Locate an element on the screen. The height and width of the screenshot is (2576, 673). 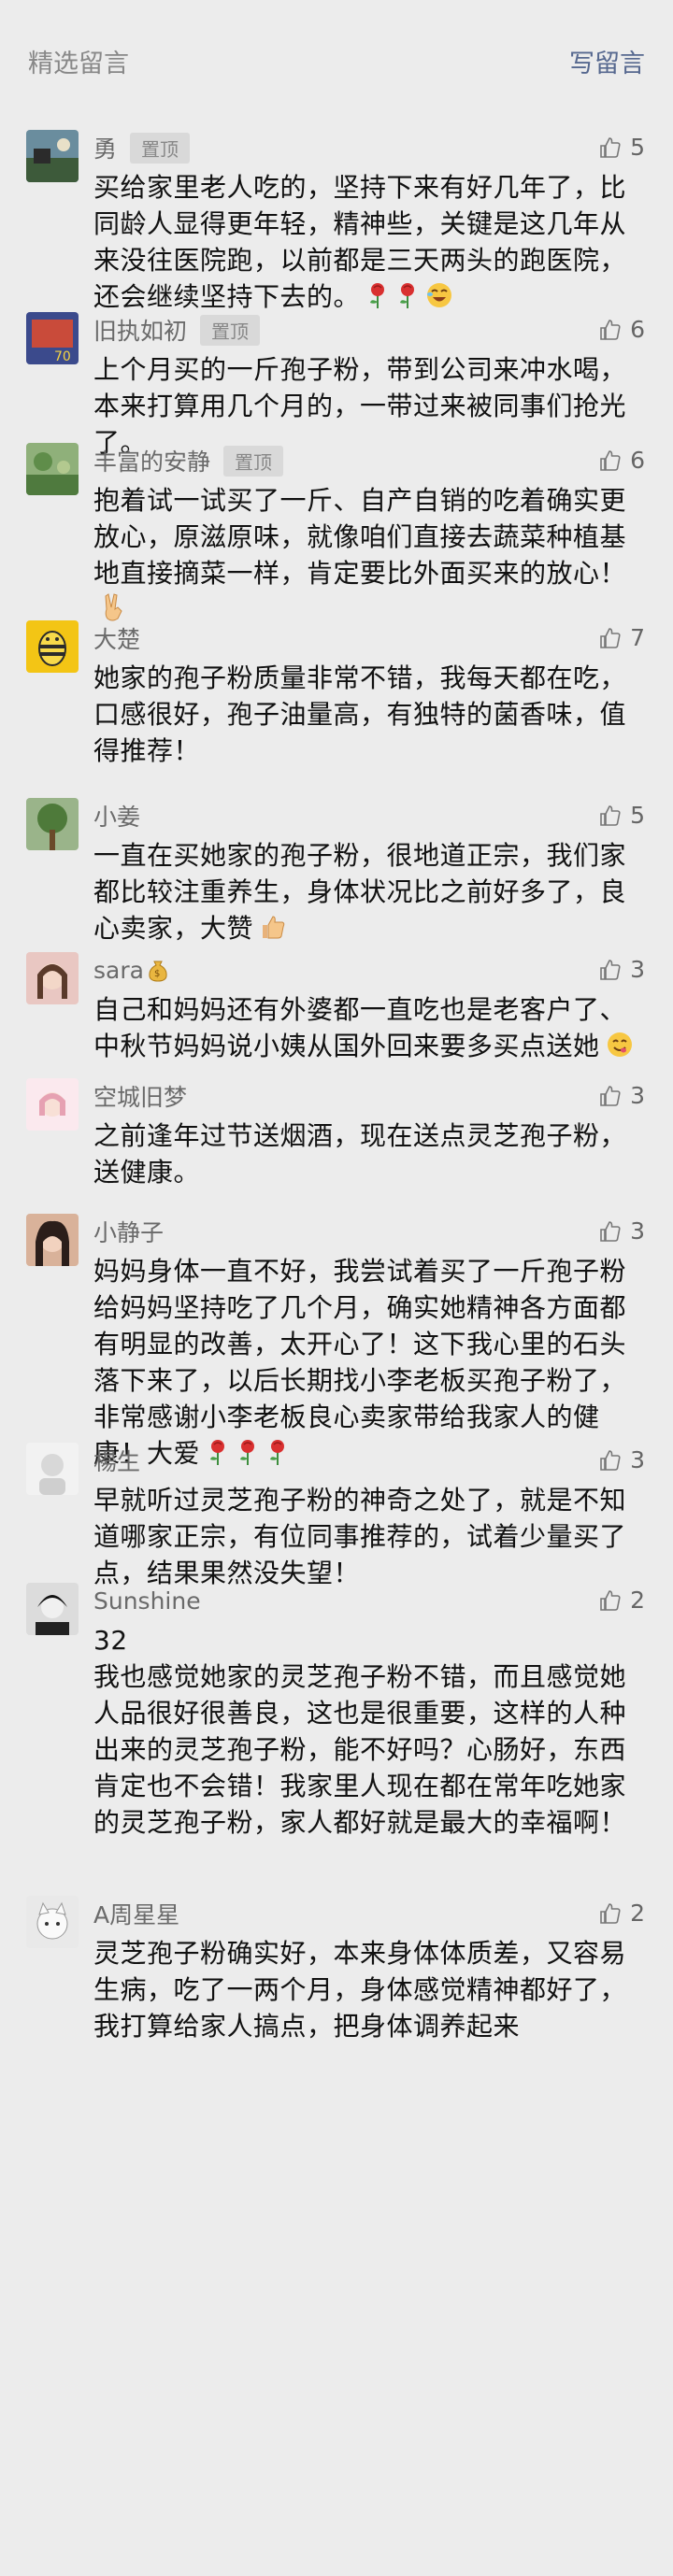
comment-author: Sunshine is located at coordinates (147, 1601).